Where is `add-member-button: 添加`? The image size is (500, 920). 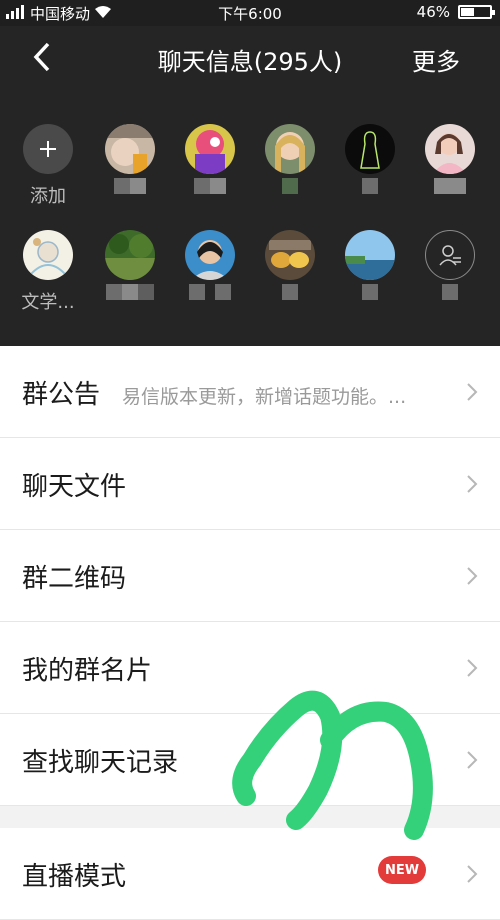 add-member-button: 添加 is located at coordinates (48, 166).